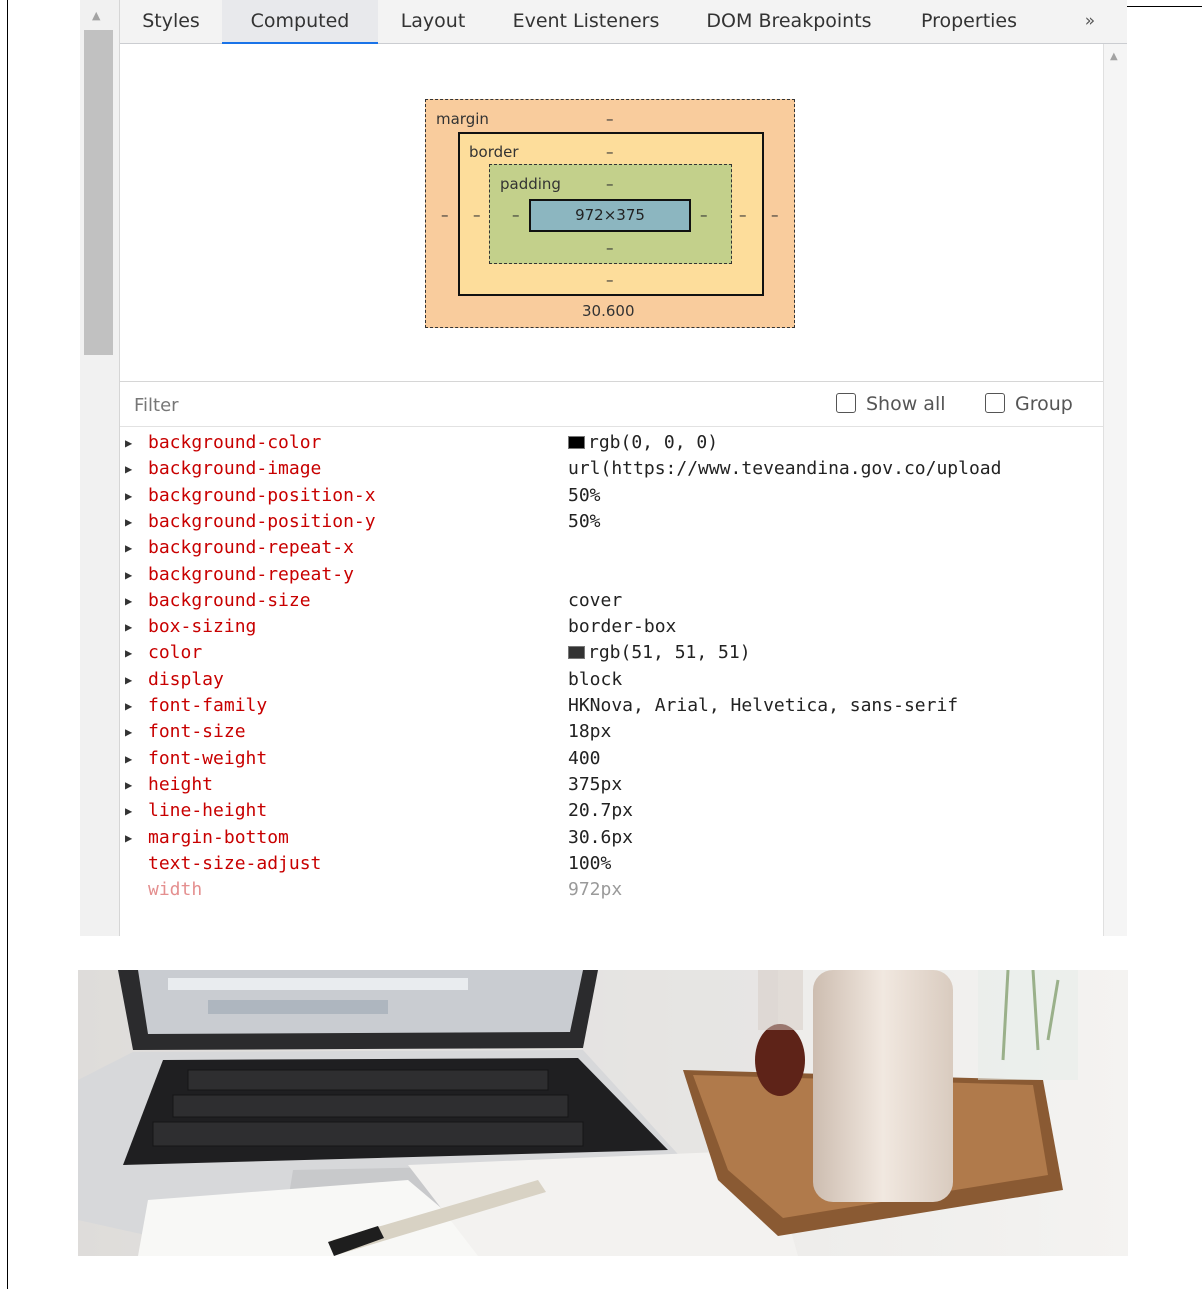 This screenshot has width=1202, height=1289. I want to click on property-name: width, so click(175, 890).